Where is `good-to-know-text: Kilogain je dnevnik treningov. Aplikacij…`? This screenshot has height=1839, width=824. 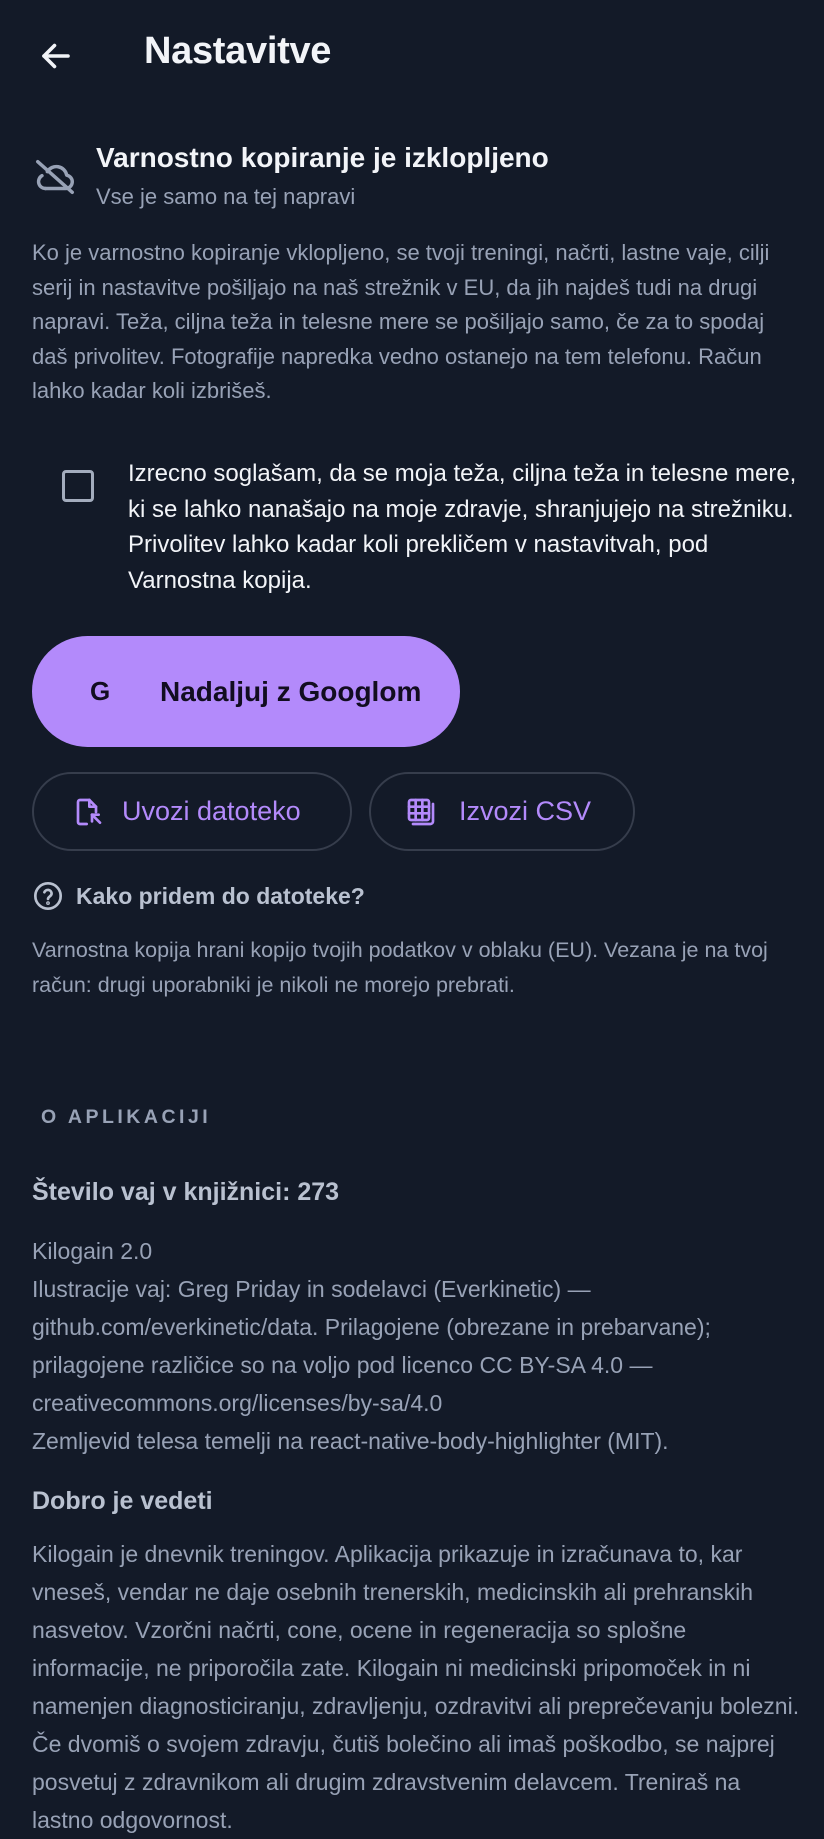 good-to-know-text: Kilogain je dnevnik treningov. Aplikacij… is located at coordinates (416, 1687).